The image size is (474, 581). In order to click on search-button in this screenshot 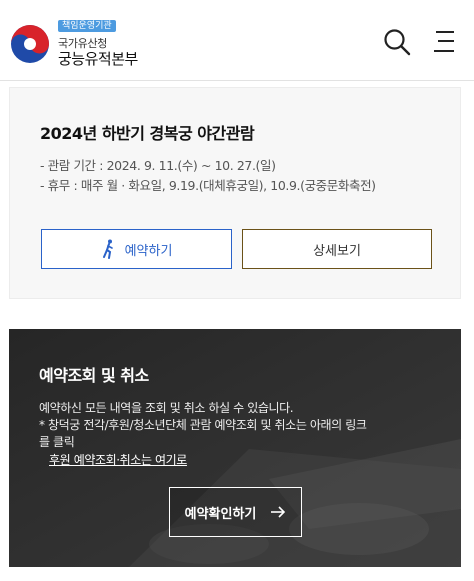, I will do `click(397, 42)`.